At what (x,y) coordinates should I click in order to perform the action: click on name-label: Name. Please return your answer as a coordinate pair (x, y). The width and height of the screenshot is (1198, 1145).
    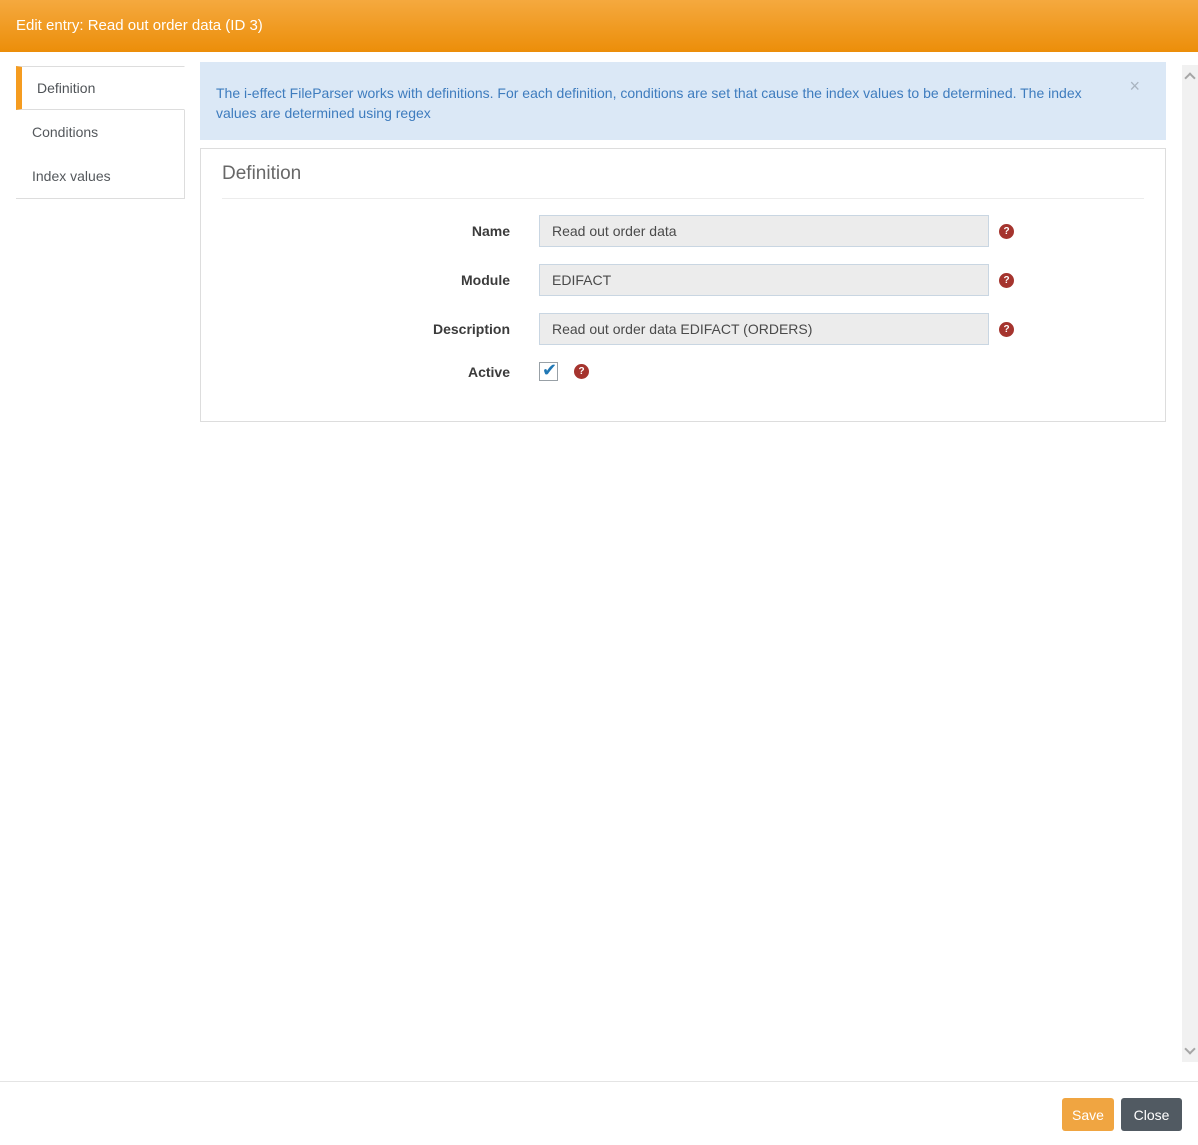
    Looking at the image, I should click on (490, 231).